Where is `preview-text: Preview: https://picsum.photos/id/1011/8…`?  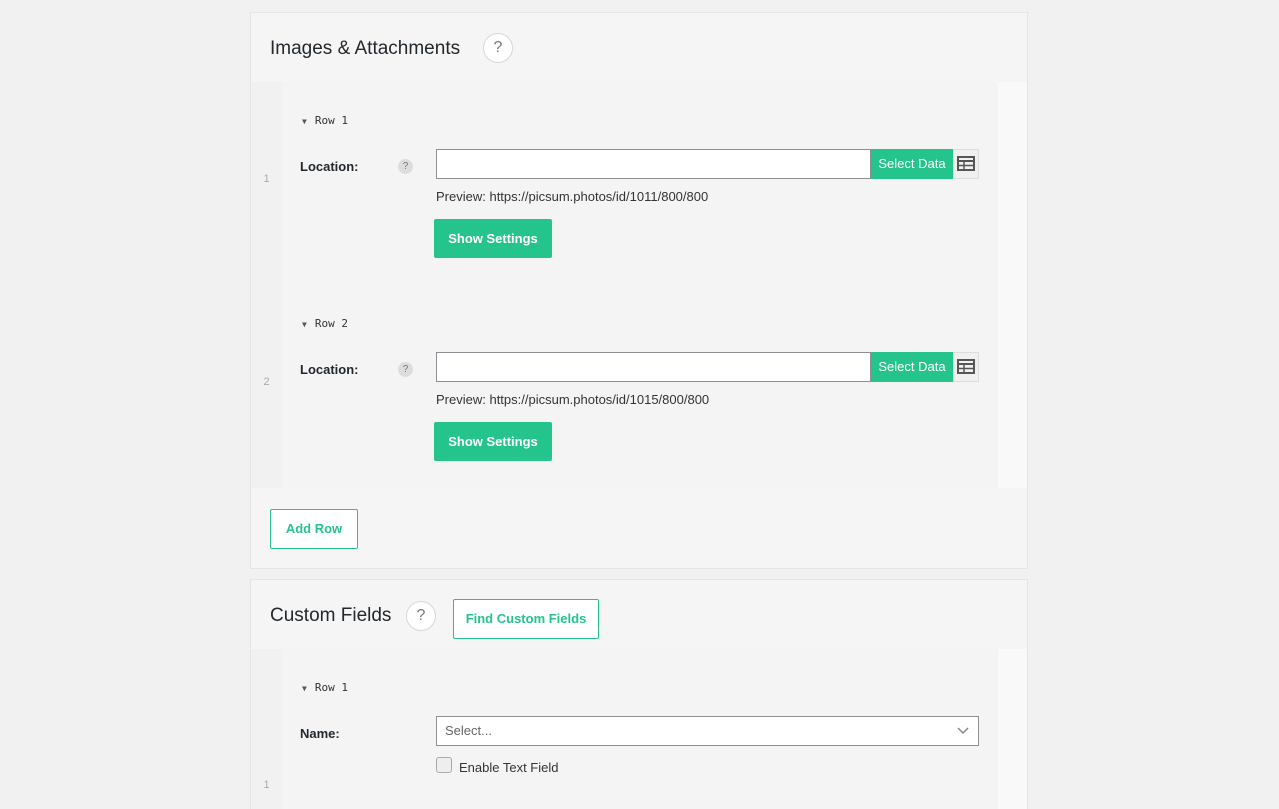
preview-text: Preview: https://picsum.photos/id/1011/8… is located at coordinates (572, 196).